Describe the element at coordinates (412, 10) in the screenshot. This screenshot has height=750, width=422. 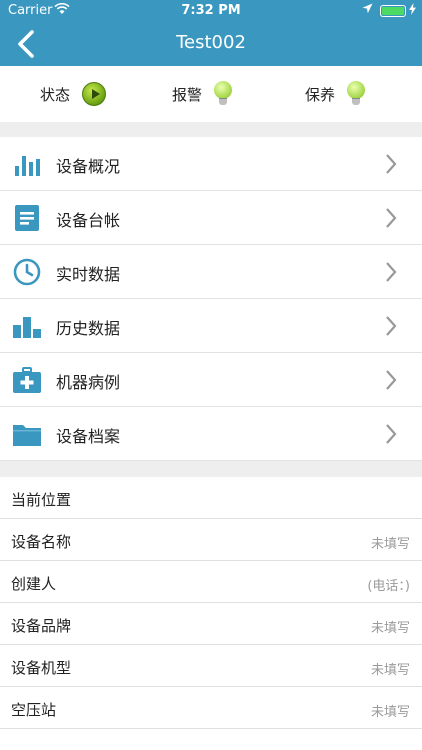
I see `charging-bolt-icon` at that location.